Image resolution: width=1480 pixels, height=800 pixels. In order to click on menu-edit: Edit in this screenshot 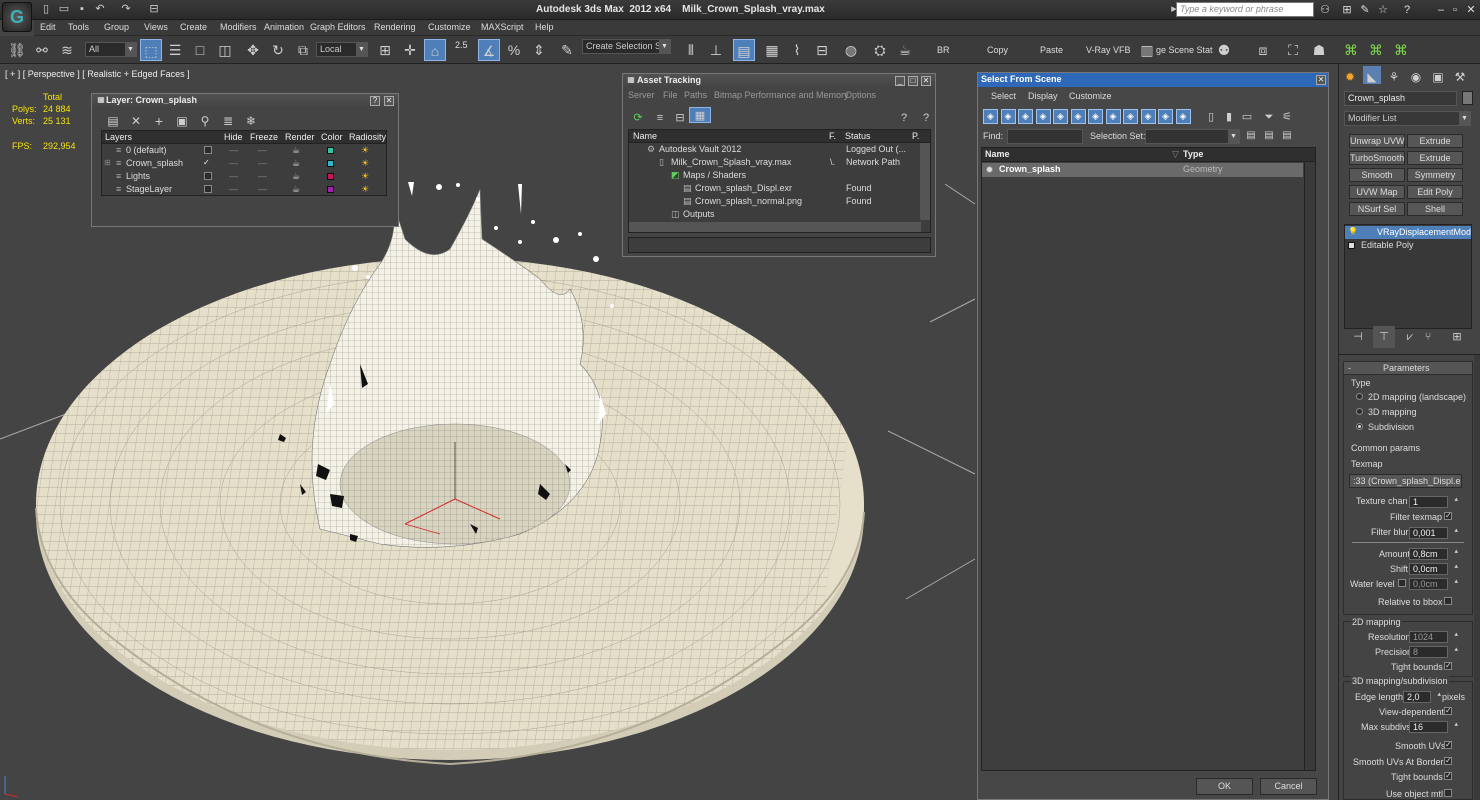, I will do `click(48, 27)`.